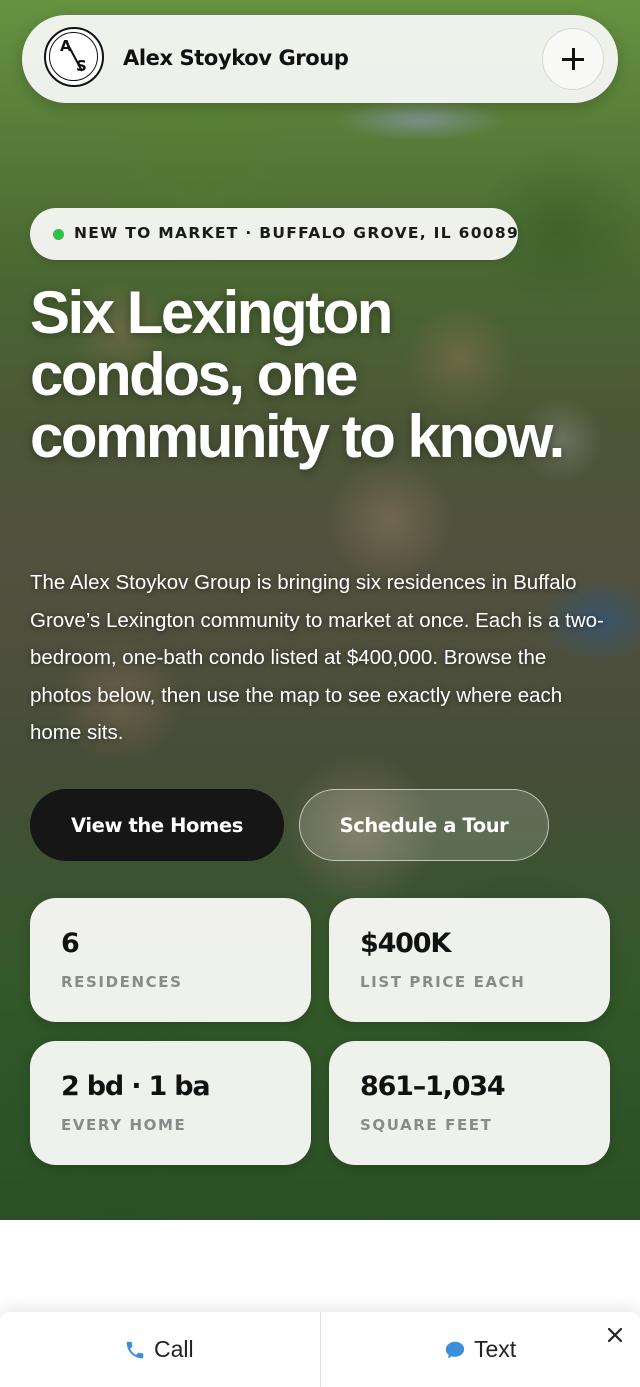 The height and width of the screenshot is (1387, 640). I want to click on stat-value: 861–1,034, so click(433, 1086).